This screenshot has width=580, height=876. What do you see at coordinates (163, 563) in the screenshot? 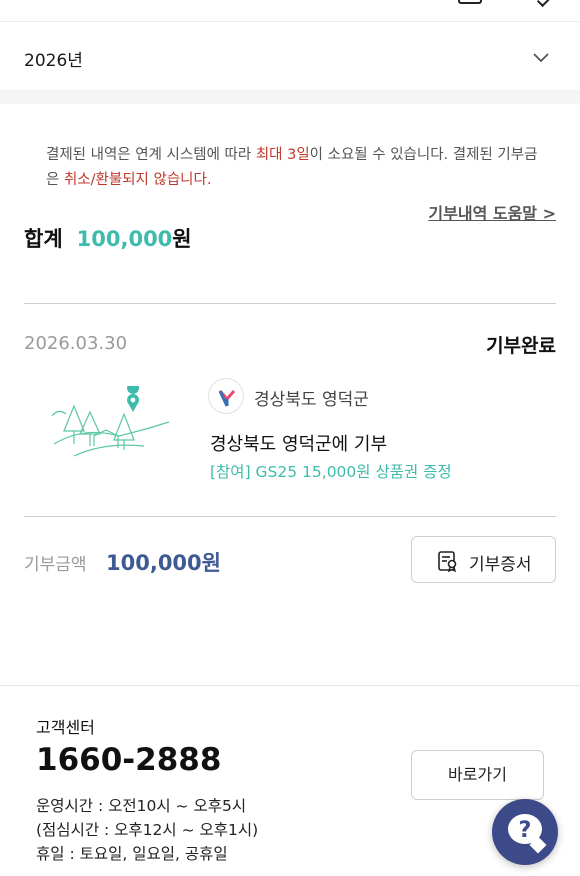
I see `donation-amount-value: 100,000원` at bounding box center [163, 563].